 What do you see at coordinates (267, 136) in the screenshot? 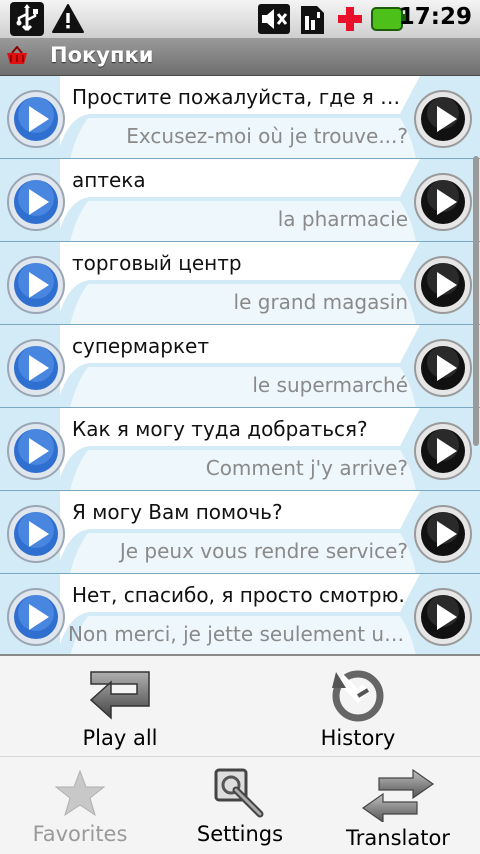
I see `french-phrase: Excusez-moi où je trouve...?` at bounding box center [267, 136].